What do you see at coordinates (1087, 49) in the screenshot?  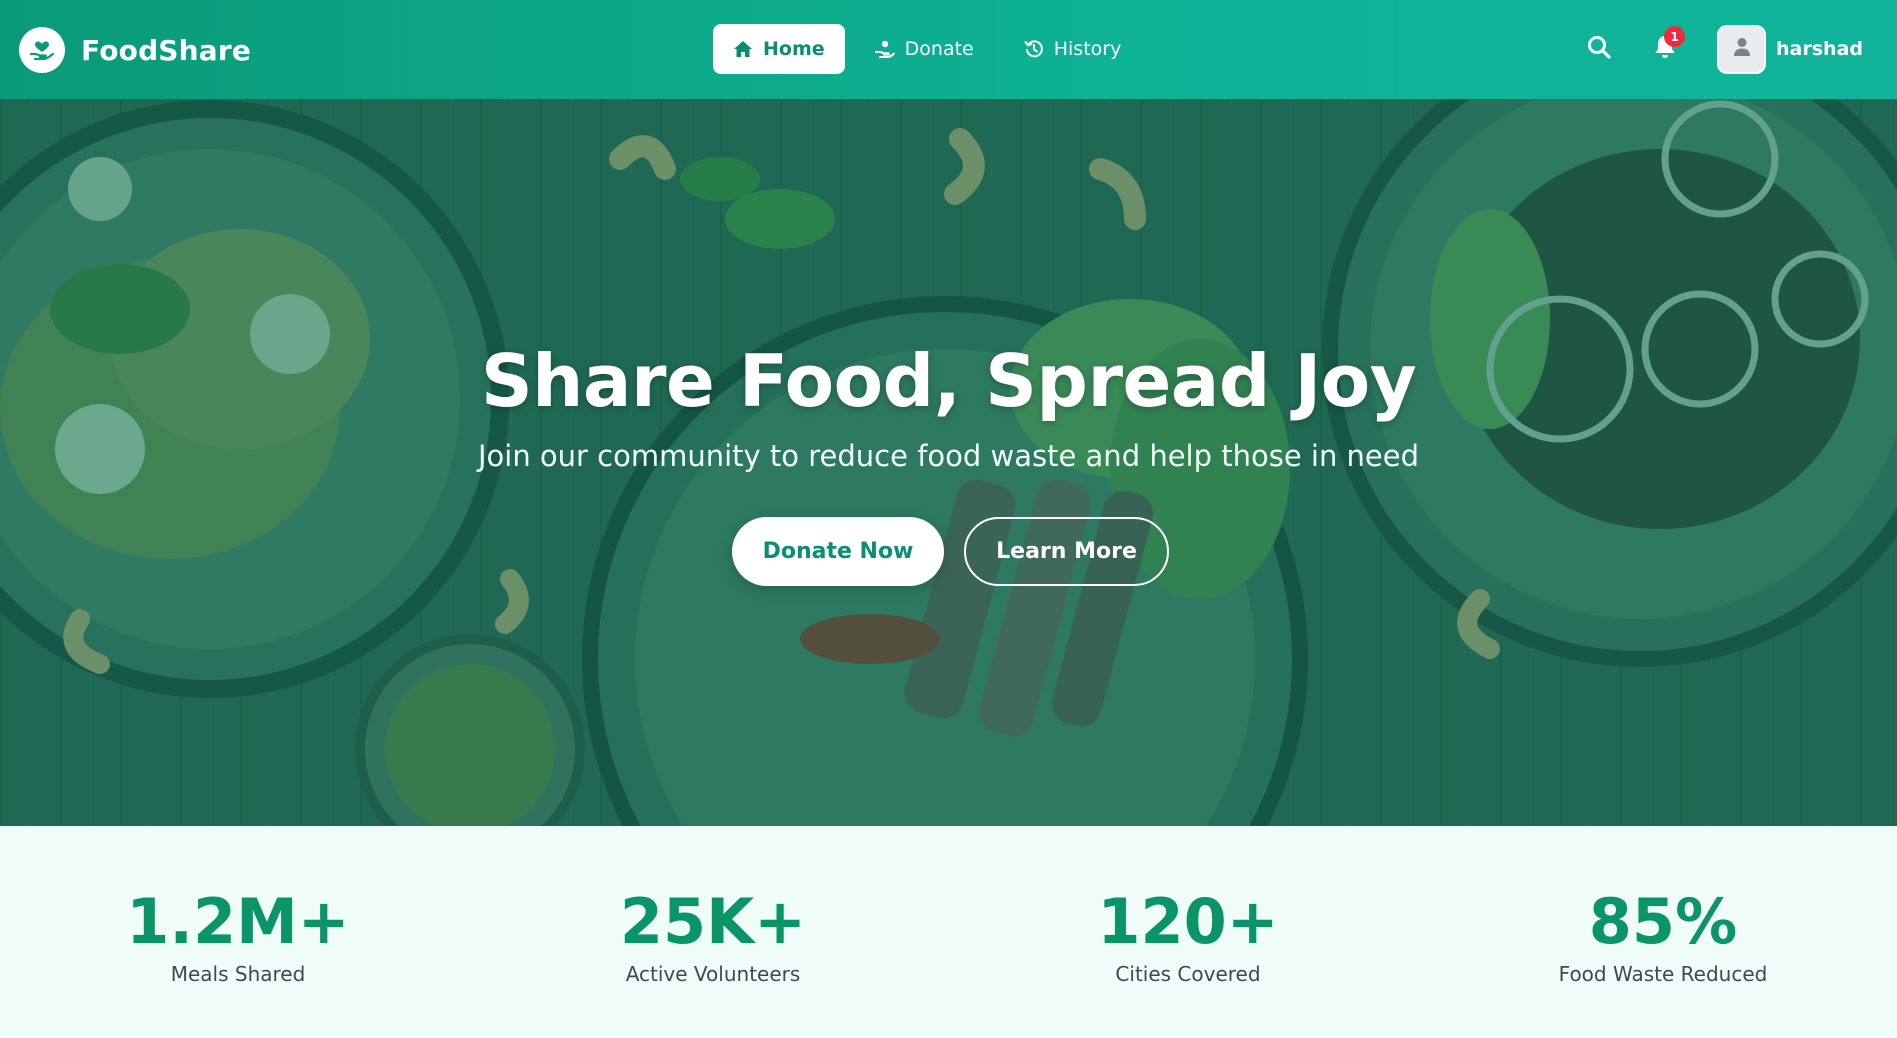 I see `nav-item-label: History` at bounding box center [1087, 49].